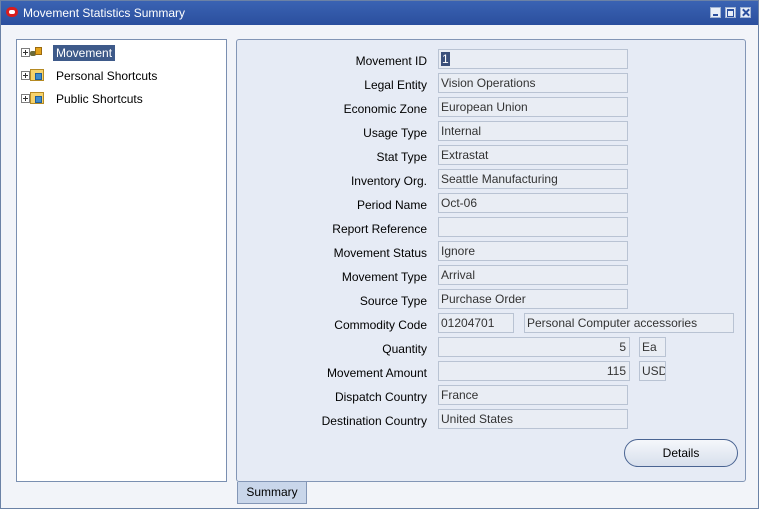 The height and width of the screenshot is (509, 759). I want to click on movement-id-field: 1, so click(533, 59).